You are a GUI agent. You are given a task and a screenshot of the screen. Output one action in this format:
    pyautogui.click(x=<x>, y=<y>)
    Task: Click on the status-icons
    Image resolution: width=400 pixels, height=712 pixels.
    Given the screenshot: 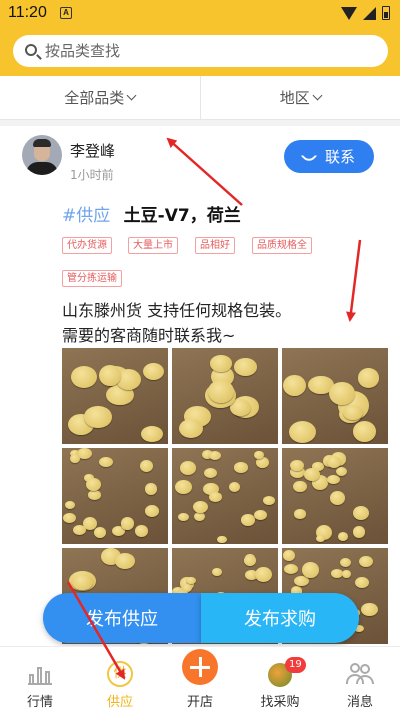 What is the action you would take?
    pyautogui.click(x=365, y=13)
    